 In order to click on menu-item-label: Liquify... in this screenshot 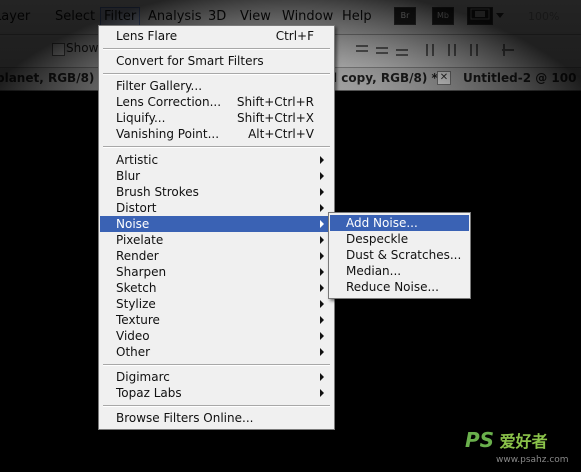, I will do `click(141, 118)`.